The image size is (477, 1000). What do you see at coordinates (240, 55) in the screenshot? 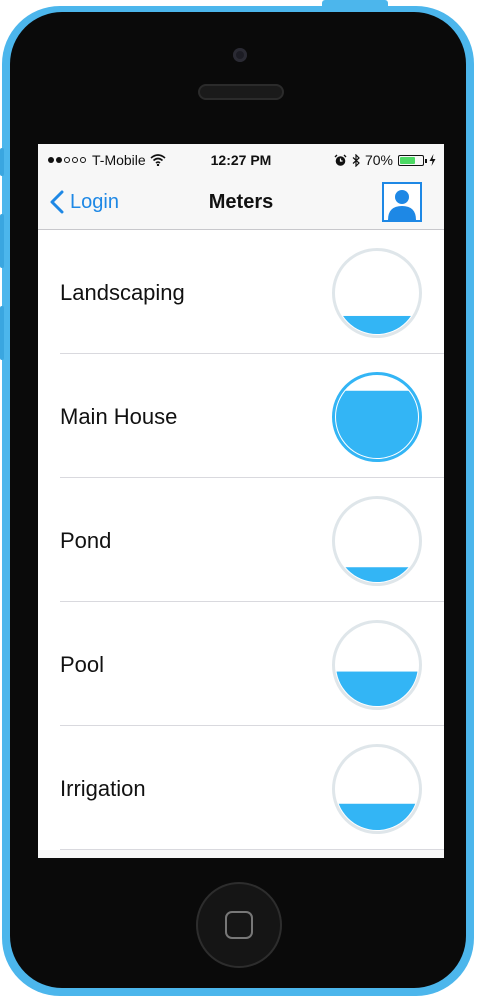
I see `front-camera` at bounding box center [240, 55].